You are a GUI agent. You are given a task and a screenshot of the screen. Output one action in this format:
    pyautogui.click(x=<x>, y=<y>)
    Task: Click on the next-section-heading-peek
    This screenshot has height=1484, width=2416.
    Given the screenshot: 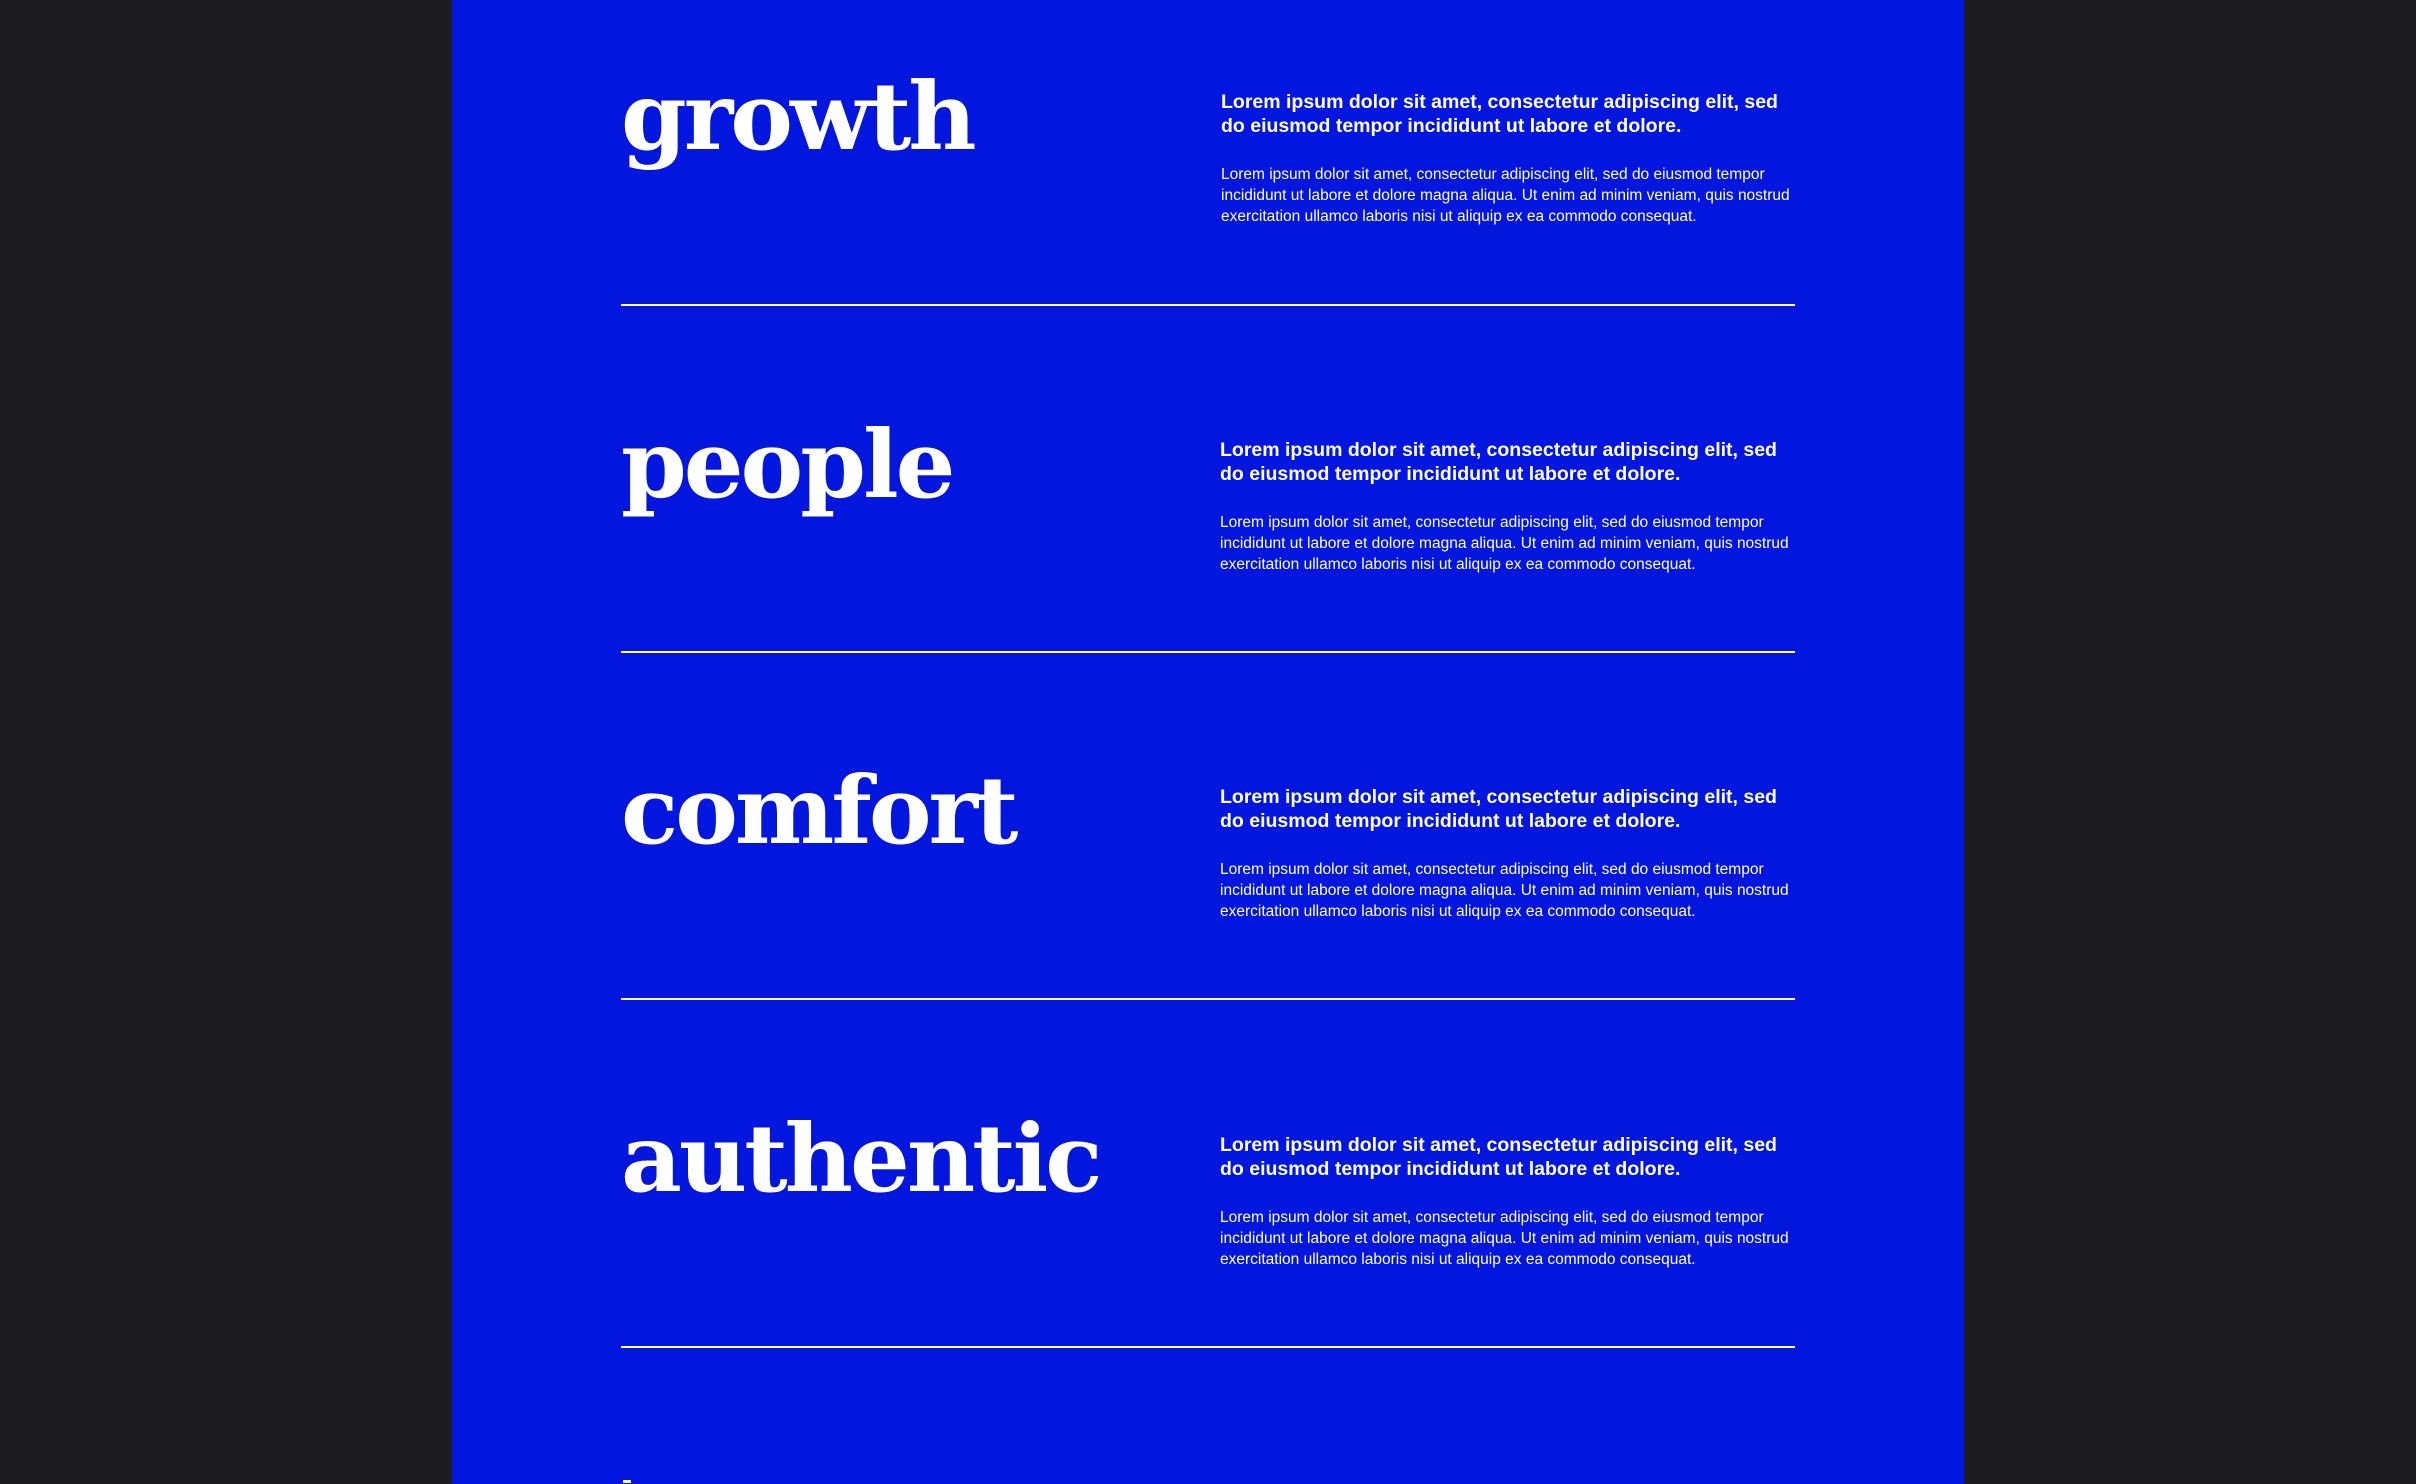 What is the action you would take?
    pyautogui.click(x=651, y=1477)
    